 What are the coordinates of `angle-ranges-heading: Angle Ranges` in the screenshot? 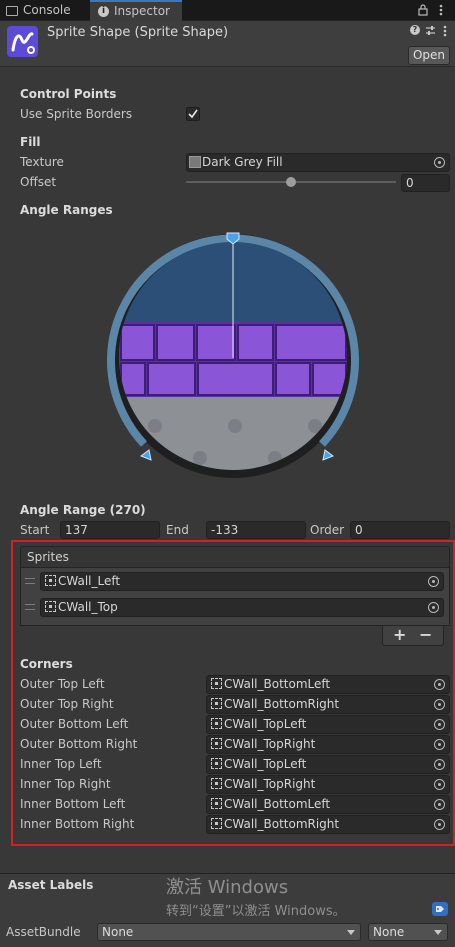 It's located at (66, 210).